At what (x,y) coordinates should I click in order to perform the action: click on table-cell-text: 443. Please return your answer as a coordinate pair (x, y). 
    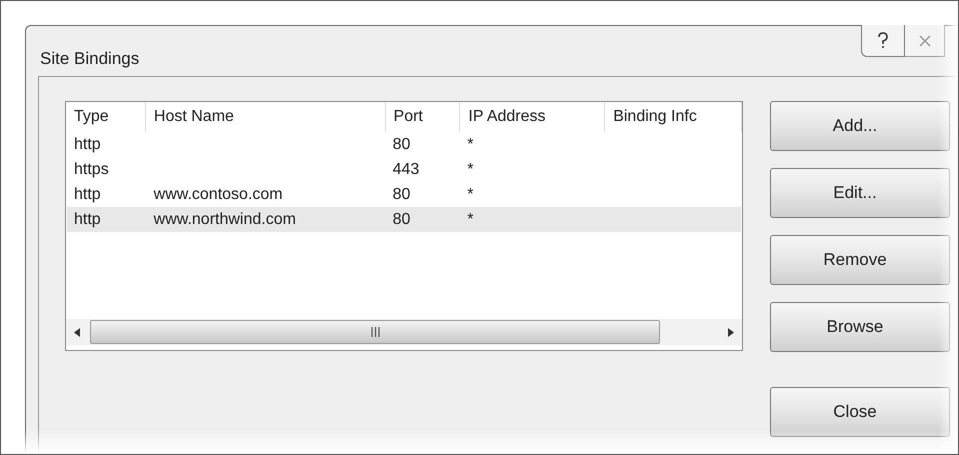
    Looking at the image, I should click on (406, 170).